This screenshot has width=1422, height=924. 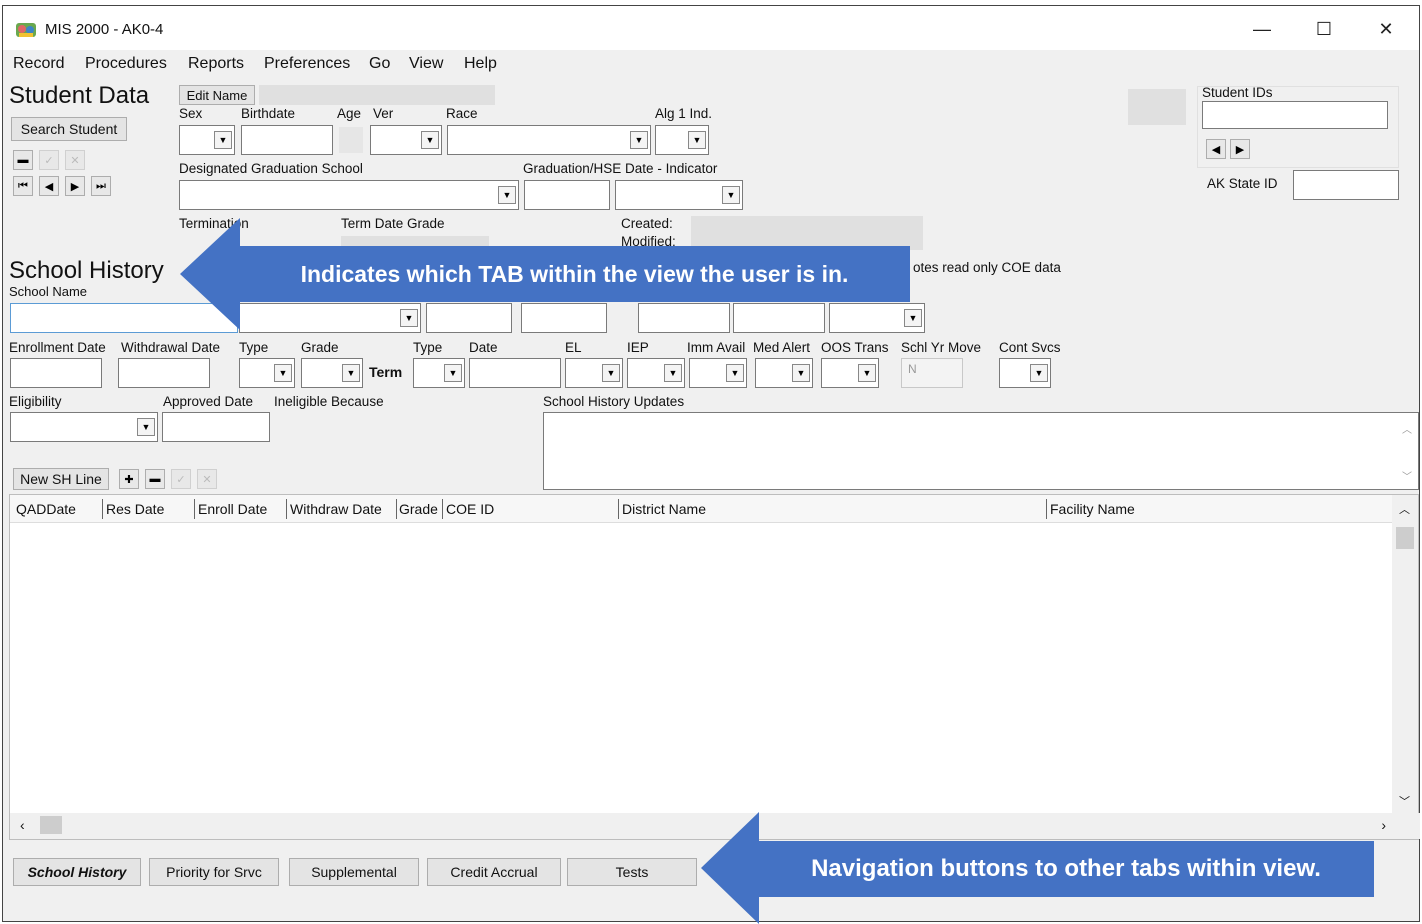 I want to click on vertical-scrollbar: ︿ ﹀, so click(x=1405, y=654).